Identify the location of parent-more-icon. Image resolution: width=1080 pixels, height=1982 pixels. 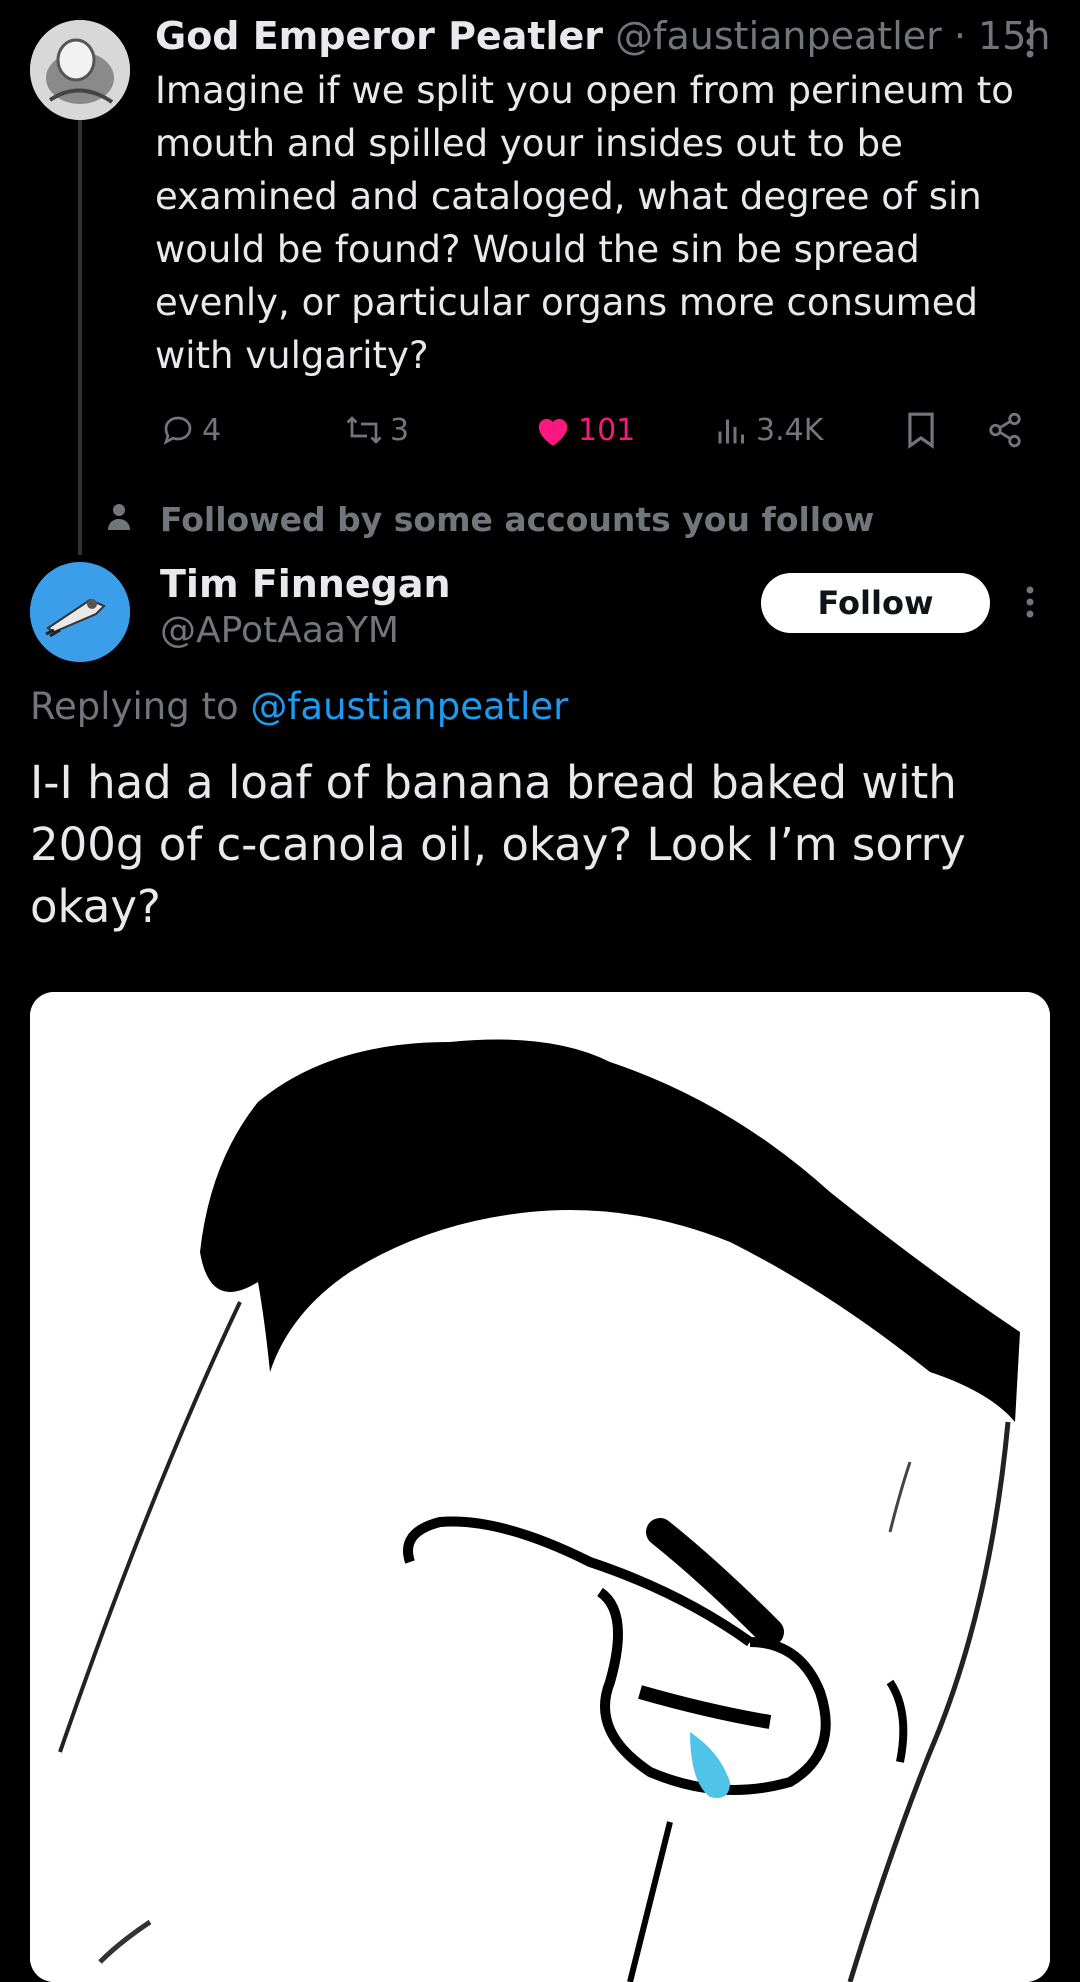
(1030, 42).